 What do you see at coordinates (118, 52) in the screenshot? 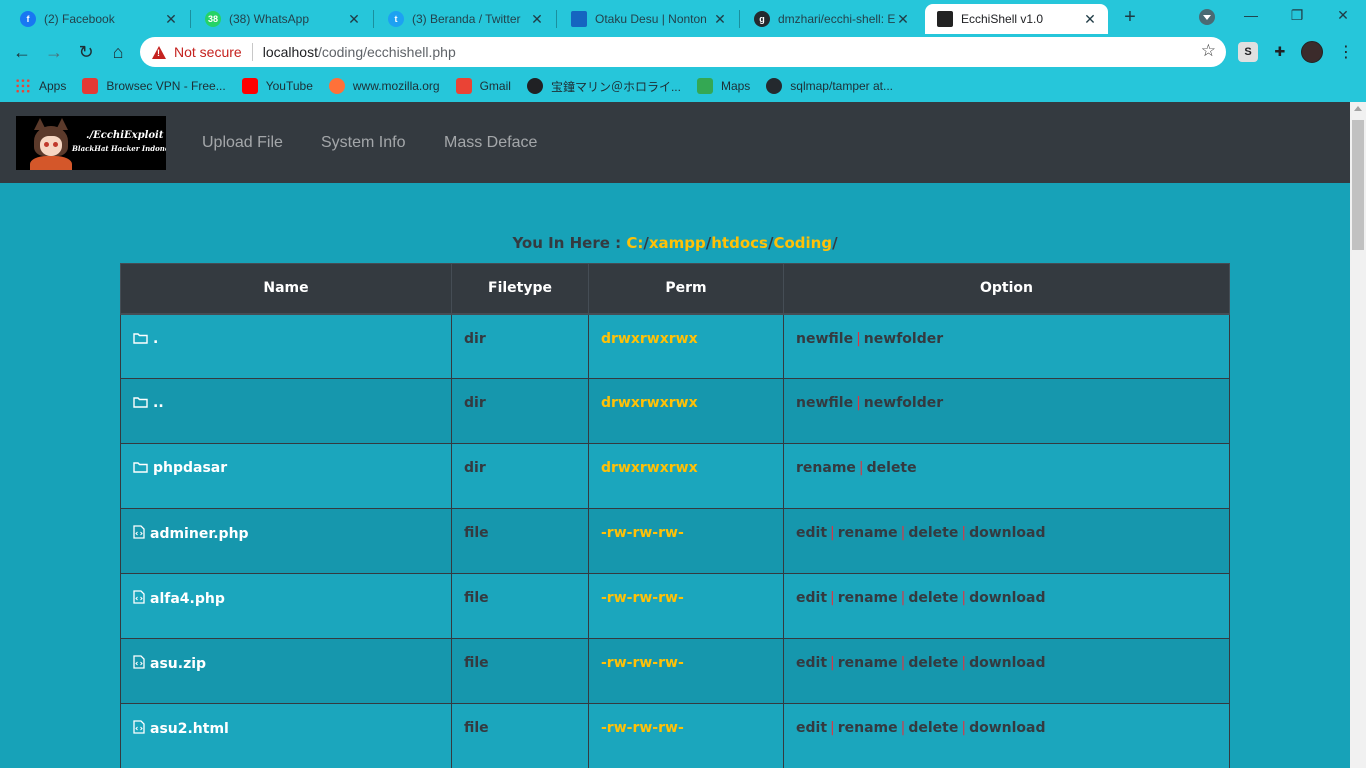
I see `home-button: ⌂` at bounding box center [118, 52].